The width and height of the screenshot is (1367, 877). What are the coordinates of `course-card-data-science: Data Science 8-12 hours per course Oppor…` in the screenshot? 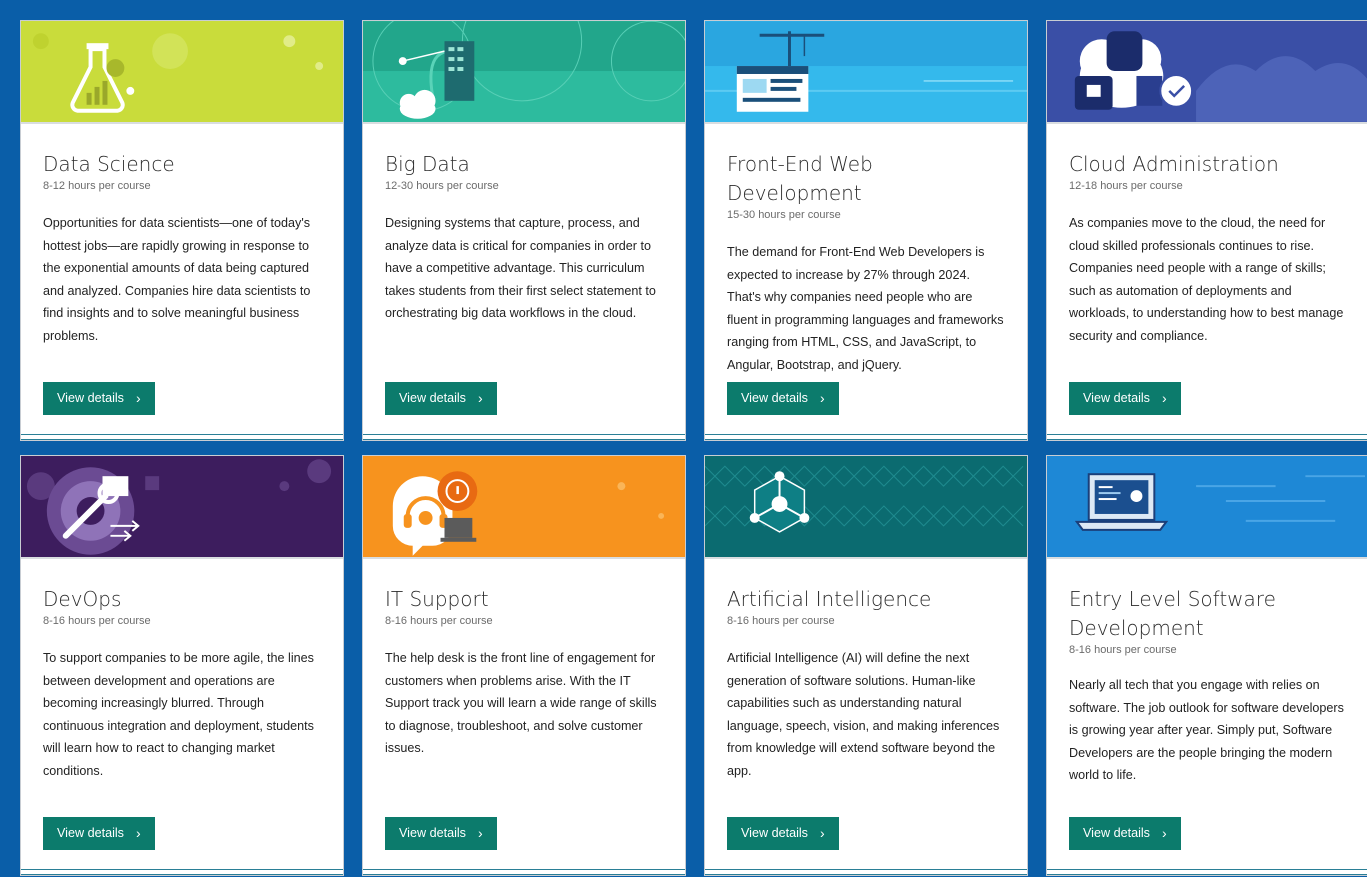 It's located at (182, 230).